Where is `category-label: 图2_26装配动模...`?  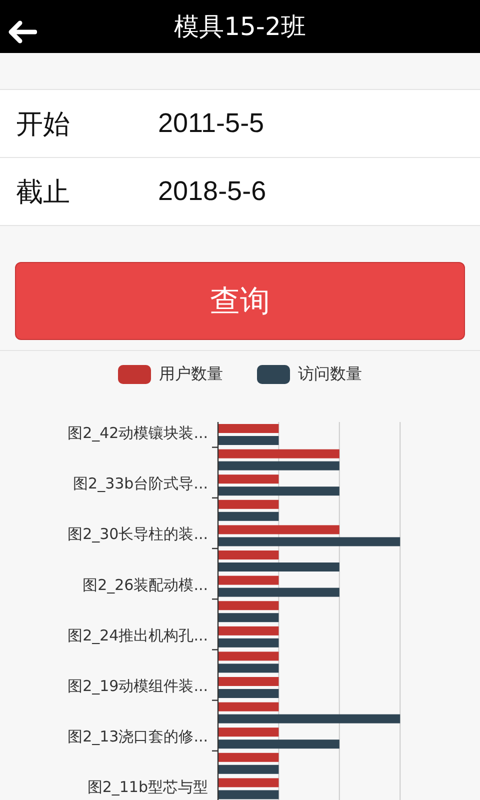
category-label: 图2_26装配动模... is located at coordinates (145, 585).